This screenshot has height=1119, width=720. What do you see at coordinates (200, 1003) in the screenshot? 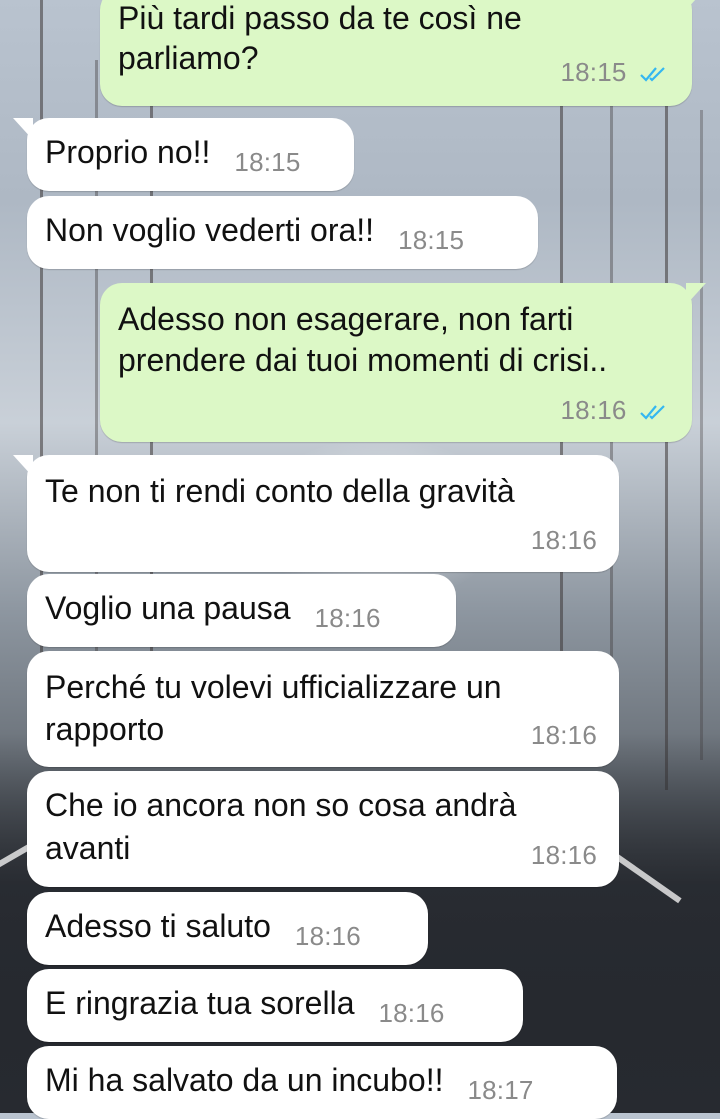
I see `message-text: E ringrazia tua sorella` at bounding box center [200, 1003].